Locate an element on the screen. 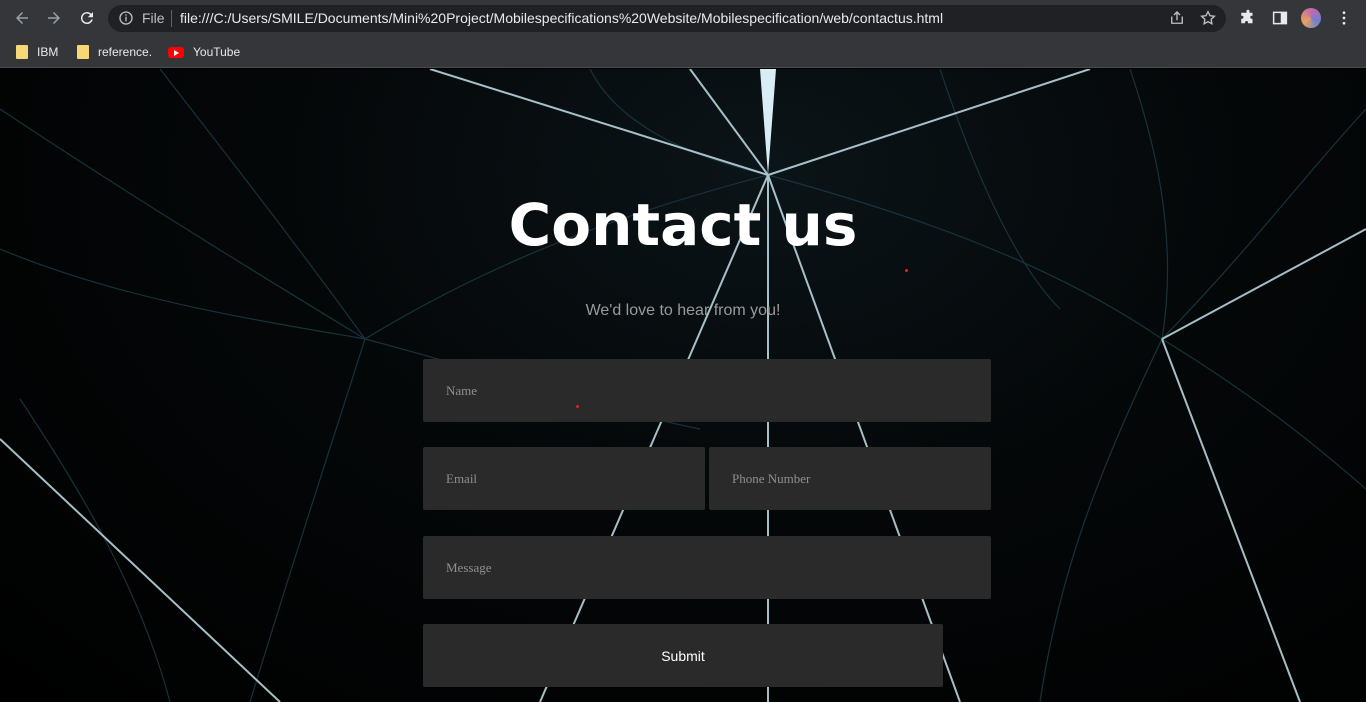  page-subtitle: We'd love to hear from you! is located at coordinates (683, 310).